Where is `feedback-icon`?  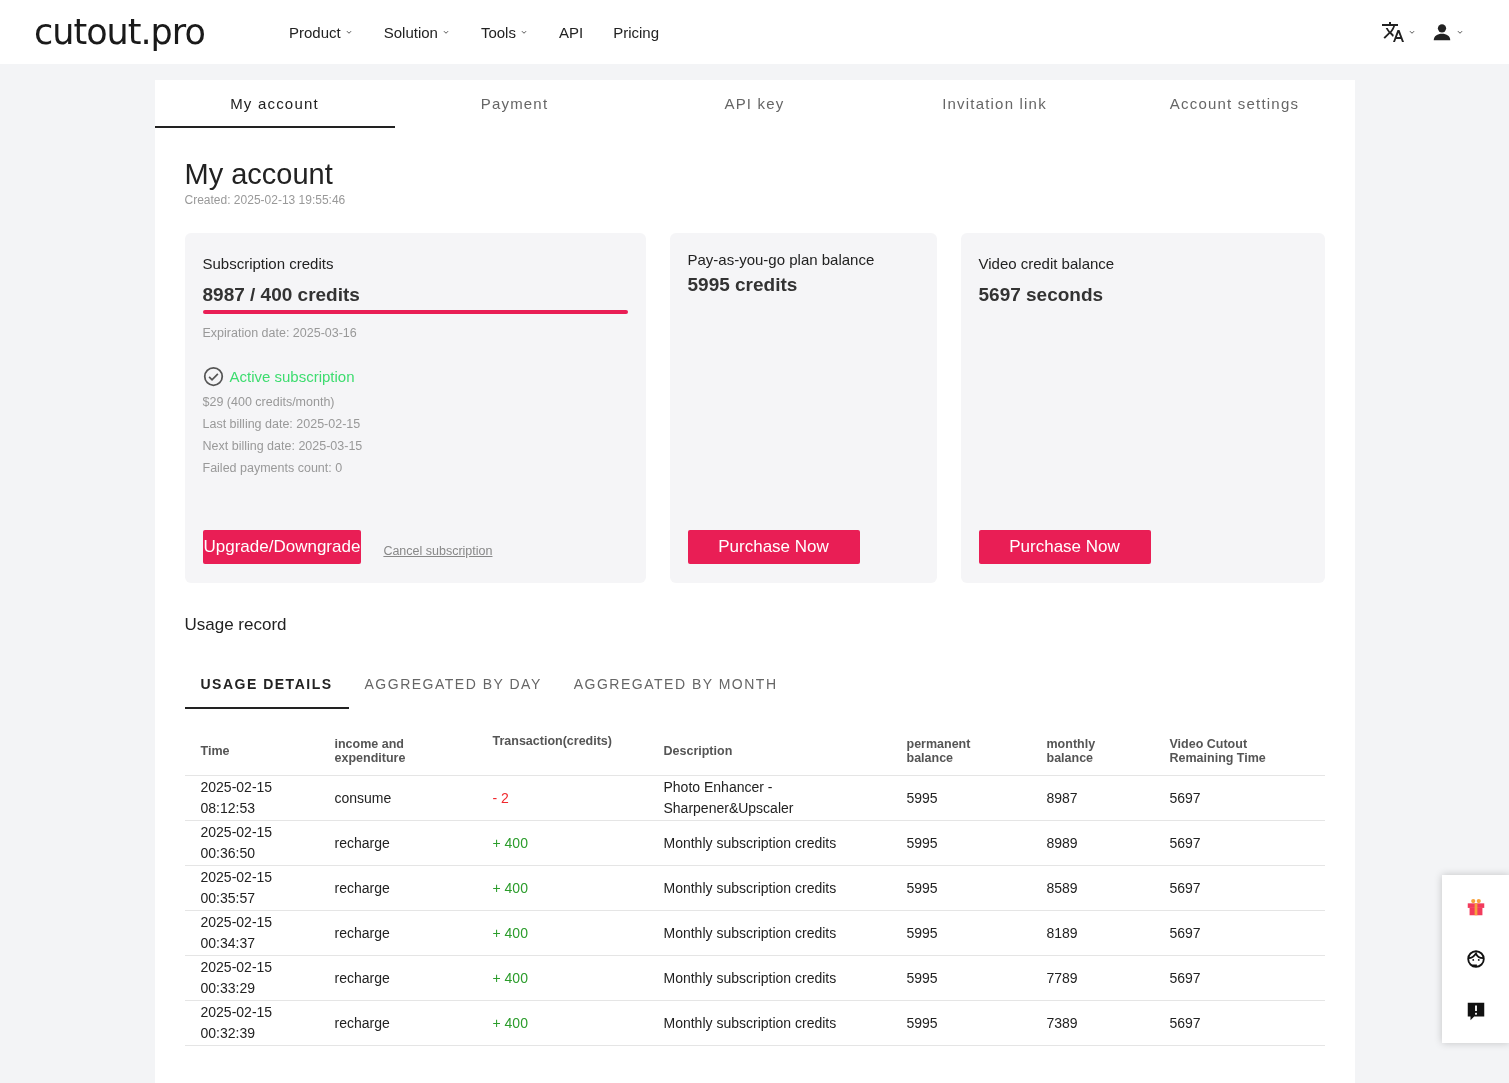
feedback-icon is located at coordinates (1476, 1011).